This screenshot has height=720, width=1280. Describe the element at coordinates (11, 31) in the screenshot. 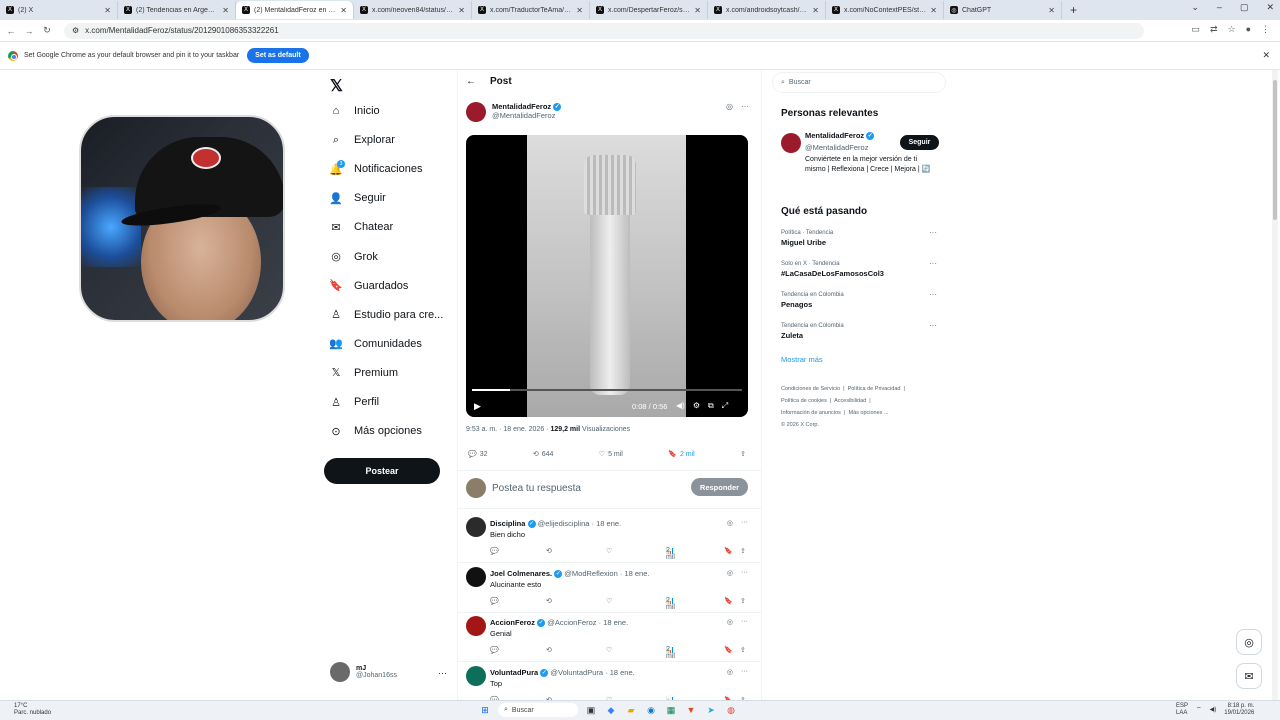

I see `back-icon: ←` at that location.